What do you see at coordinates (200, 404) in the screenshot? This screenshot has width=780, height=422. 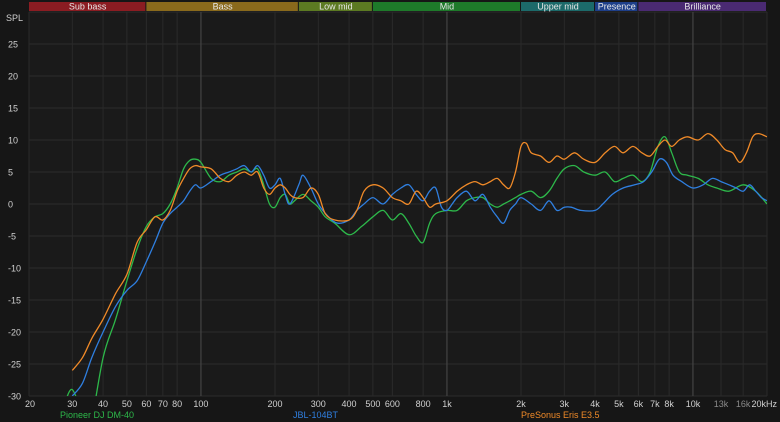 I see `x-tick-label: 100` at bounding box center [200, 404].